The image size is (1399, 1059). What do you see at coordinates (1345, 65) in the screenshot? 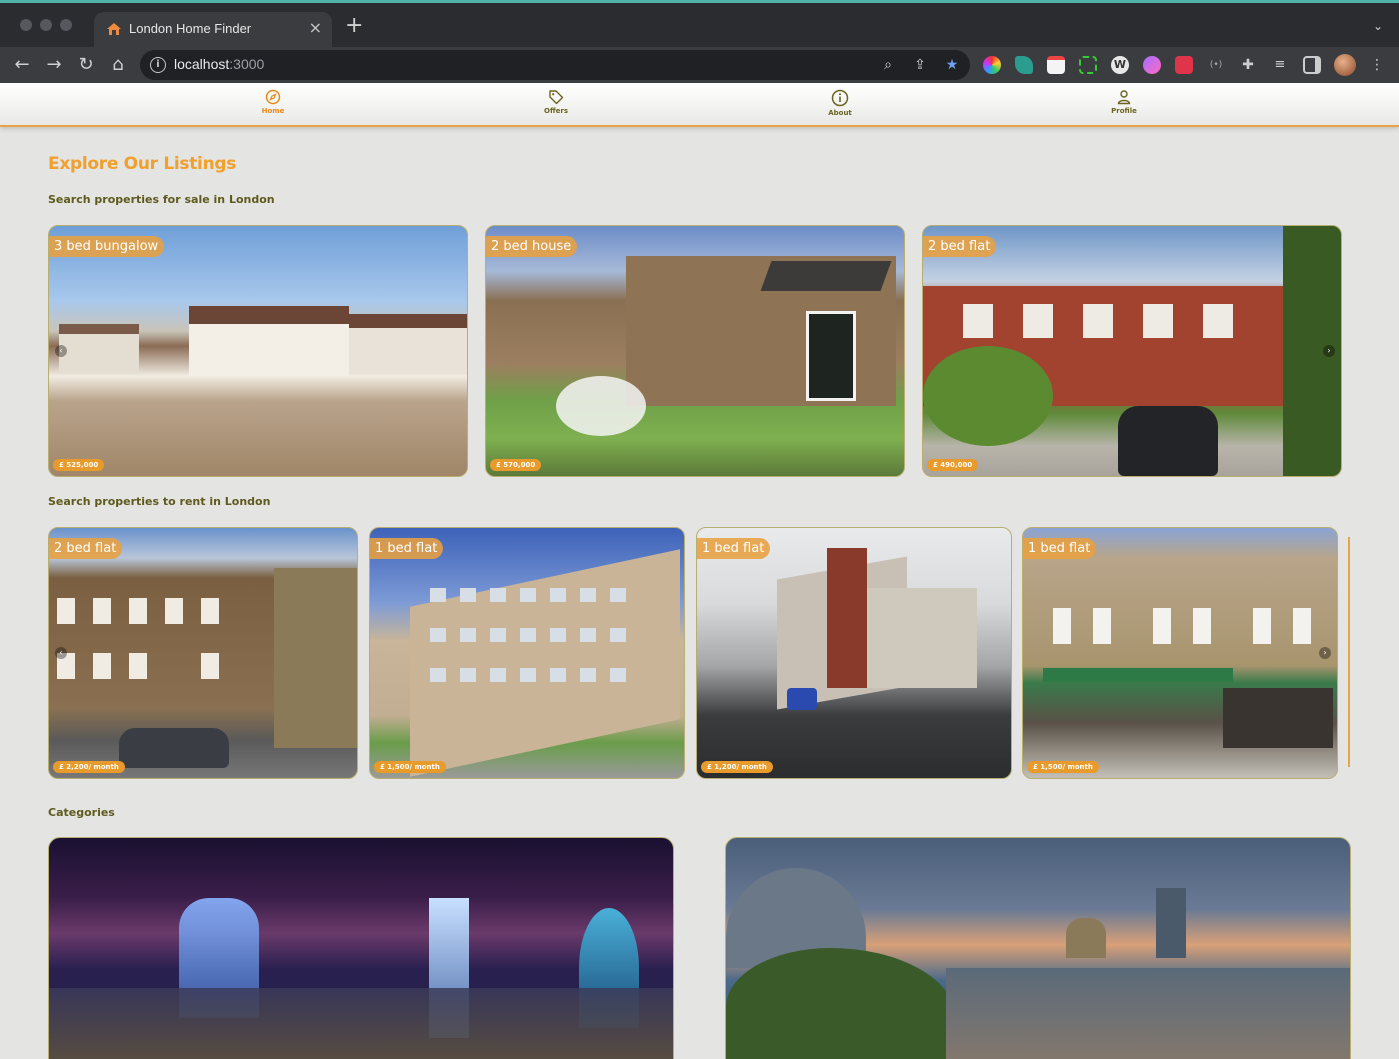
I see `profile-avatar` at bounding box center [1345, 65].